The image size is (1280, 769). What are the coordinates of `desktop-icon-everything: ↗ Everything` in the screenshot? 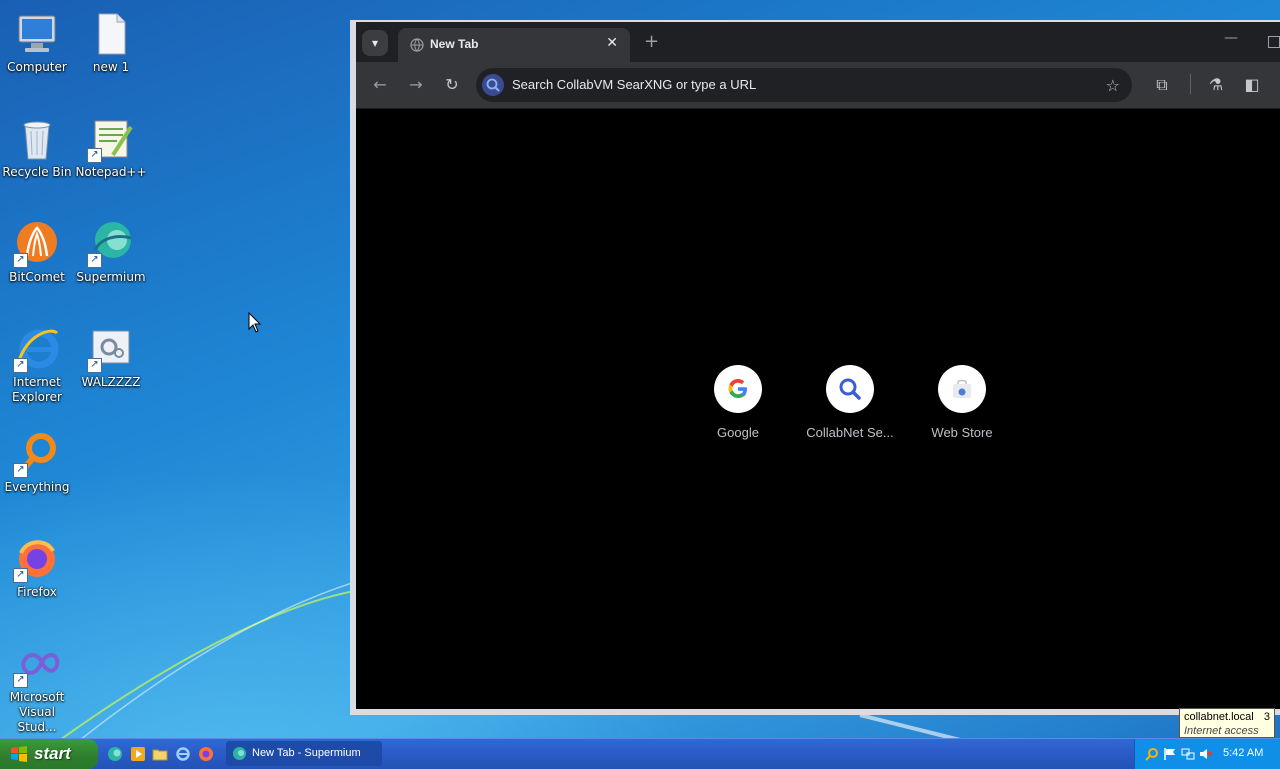 It's located at (37, 462).